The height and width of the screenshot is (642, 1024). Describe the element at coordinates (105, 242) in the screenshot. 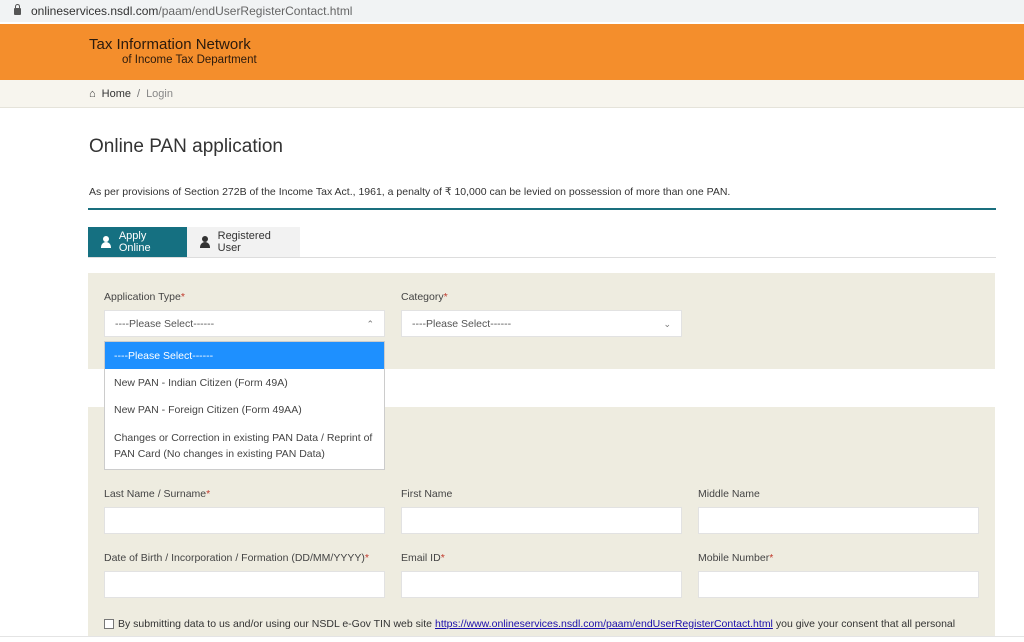

I see `user-plus-icon` at that location.